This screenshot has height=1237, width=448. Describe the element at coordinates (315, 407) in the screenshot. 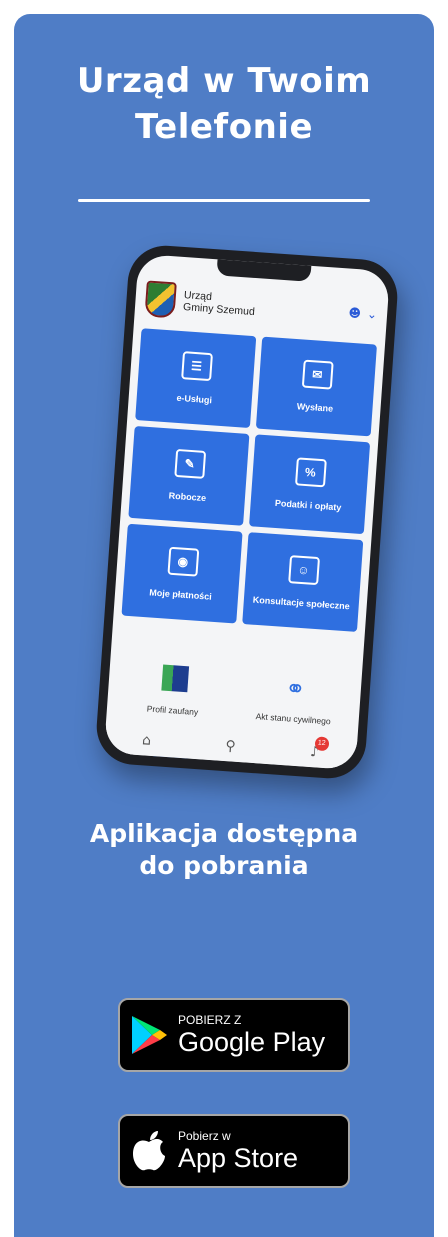

I see `tile-label: Wysłane` at that location.